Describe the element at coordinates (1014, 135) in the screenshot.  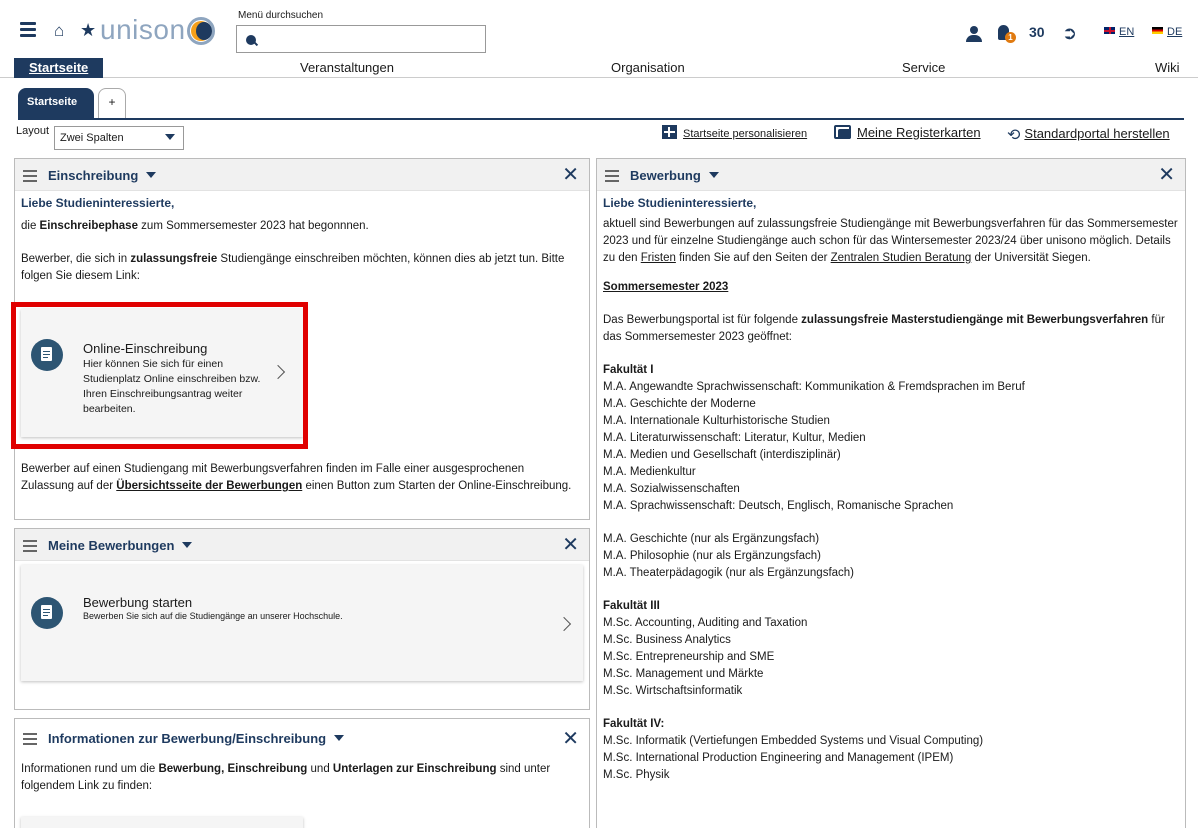
I see `reset-icon: ⟲` at that location.